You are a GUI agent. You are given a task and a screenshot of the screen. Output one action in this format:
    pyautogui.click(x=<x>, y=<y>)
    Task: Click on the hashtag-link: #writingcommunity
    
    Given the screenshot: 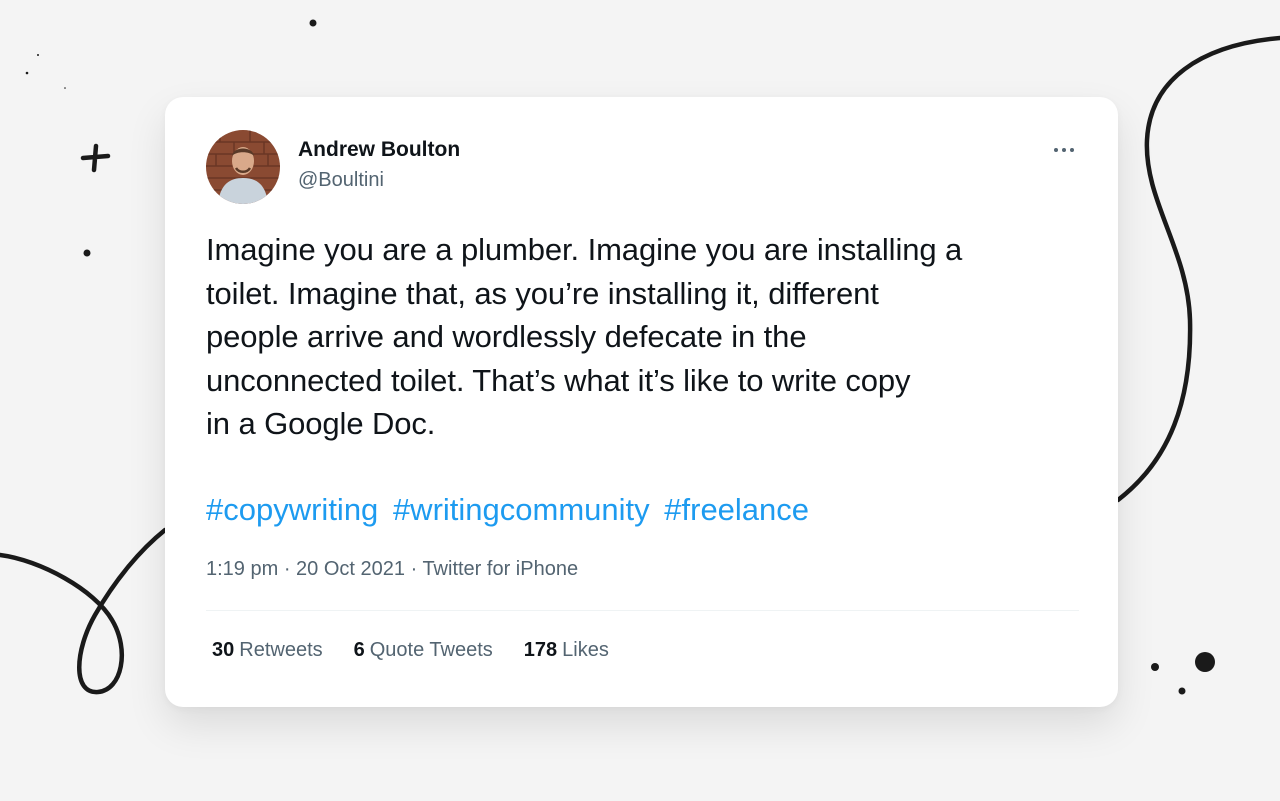 What is the action you would take?
    pyautogui.click(x=521, y=509)
    